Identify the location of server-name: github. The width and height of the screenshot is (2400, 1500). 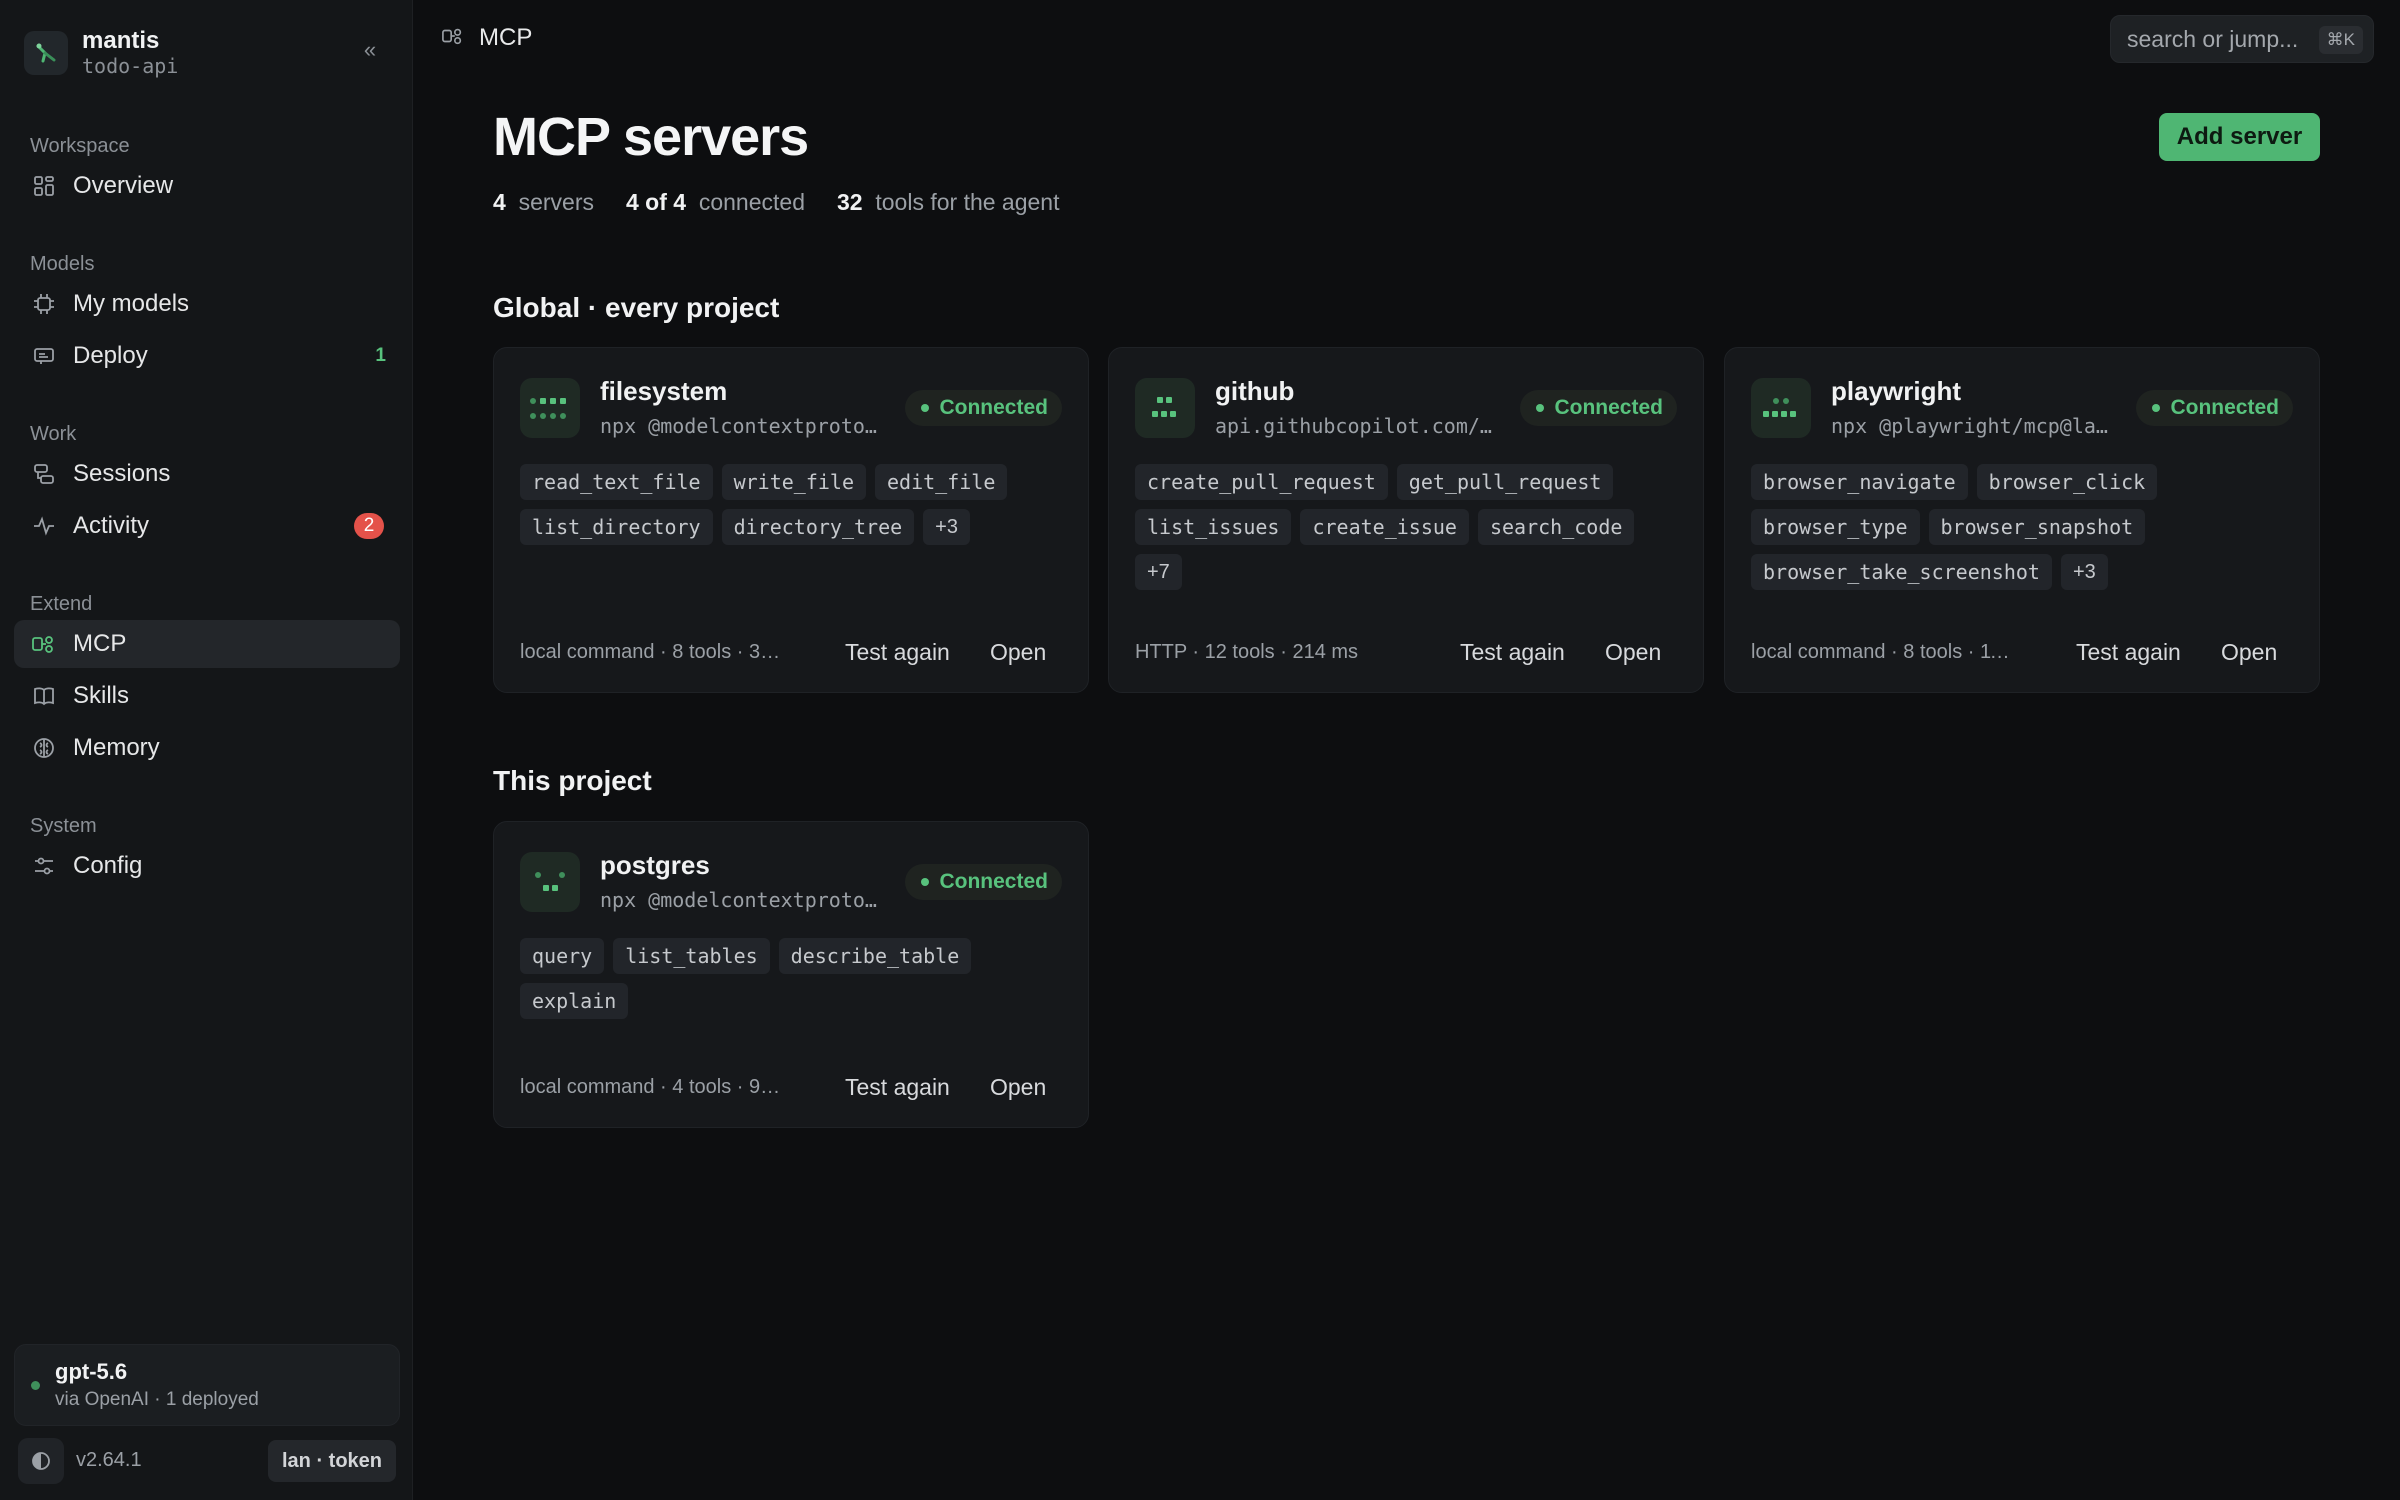
(1255, 391).